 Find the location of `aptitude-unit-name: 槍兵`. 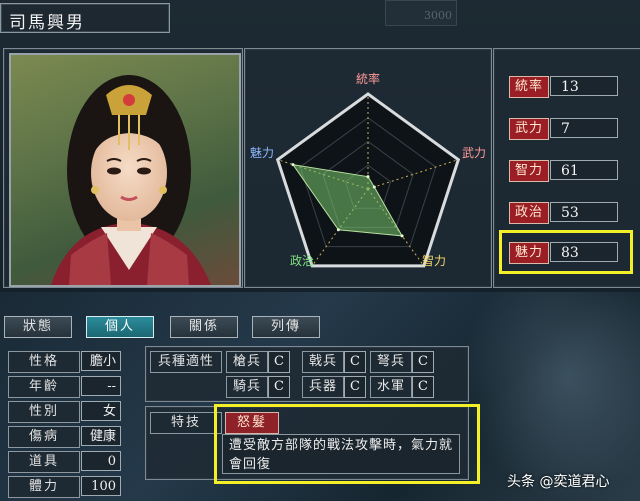

aptitude-unit-name: 槍兵 is located at coordinates (247, 362).